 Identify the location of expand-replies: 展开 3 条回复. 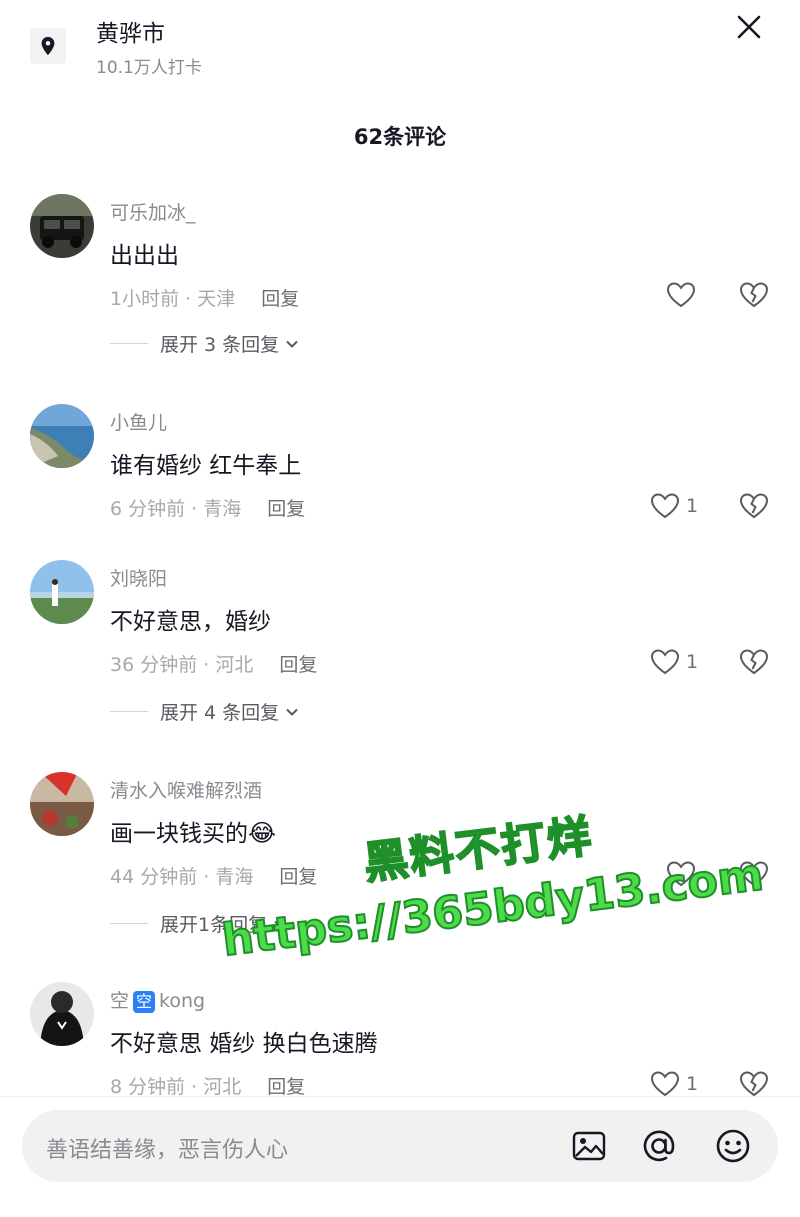
(204, 343).